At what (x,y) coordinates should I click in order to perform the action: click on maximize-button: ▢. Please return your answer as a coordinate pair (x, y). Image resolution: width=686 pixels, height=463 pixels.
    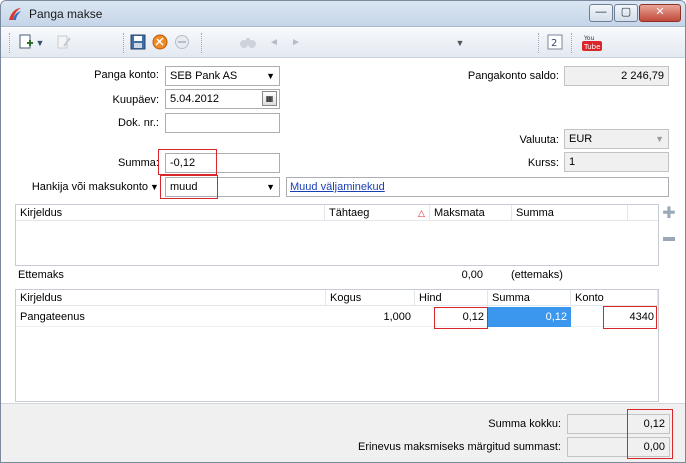
    Looking at the image, I should click on (626, 13).